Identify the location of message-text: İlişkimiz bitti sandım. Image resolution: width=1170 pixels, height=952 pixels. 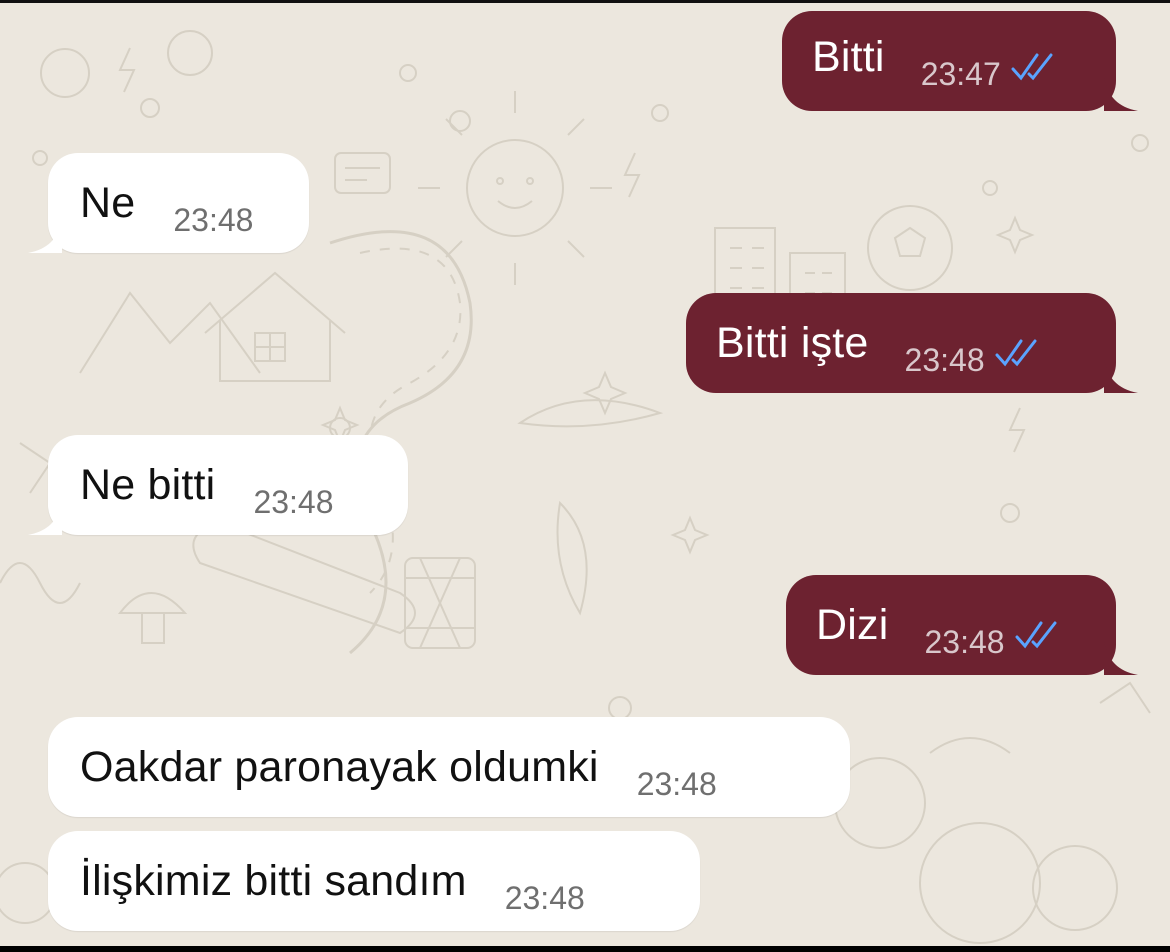
(273, 881).